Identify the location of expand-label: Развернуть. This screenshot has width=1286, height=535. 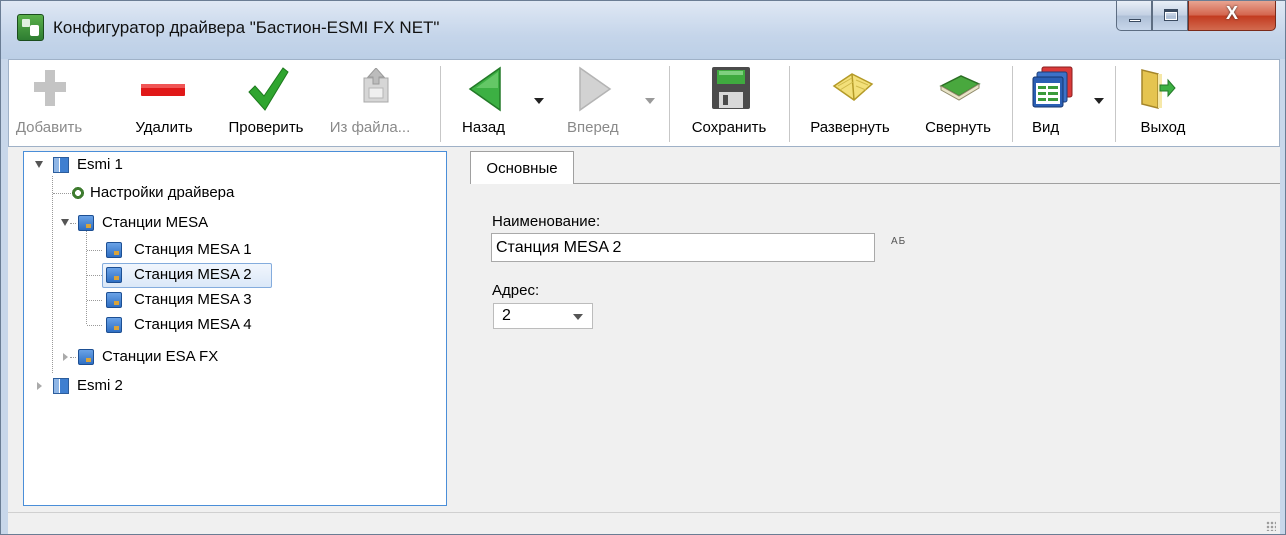
(850, 127).